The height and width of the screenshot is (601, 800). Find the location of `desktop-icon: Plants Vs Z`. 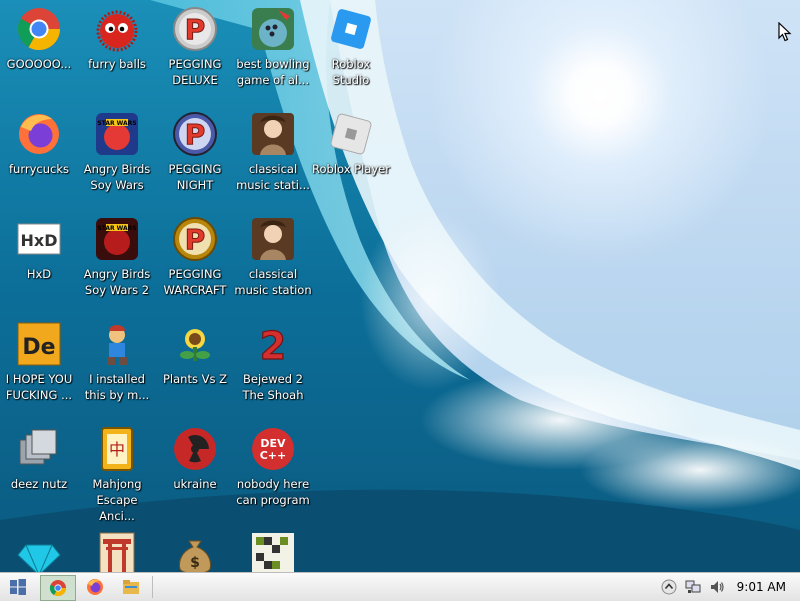

desktop-icon: Plants Vs Z is located at coordinates (195, 354).